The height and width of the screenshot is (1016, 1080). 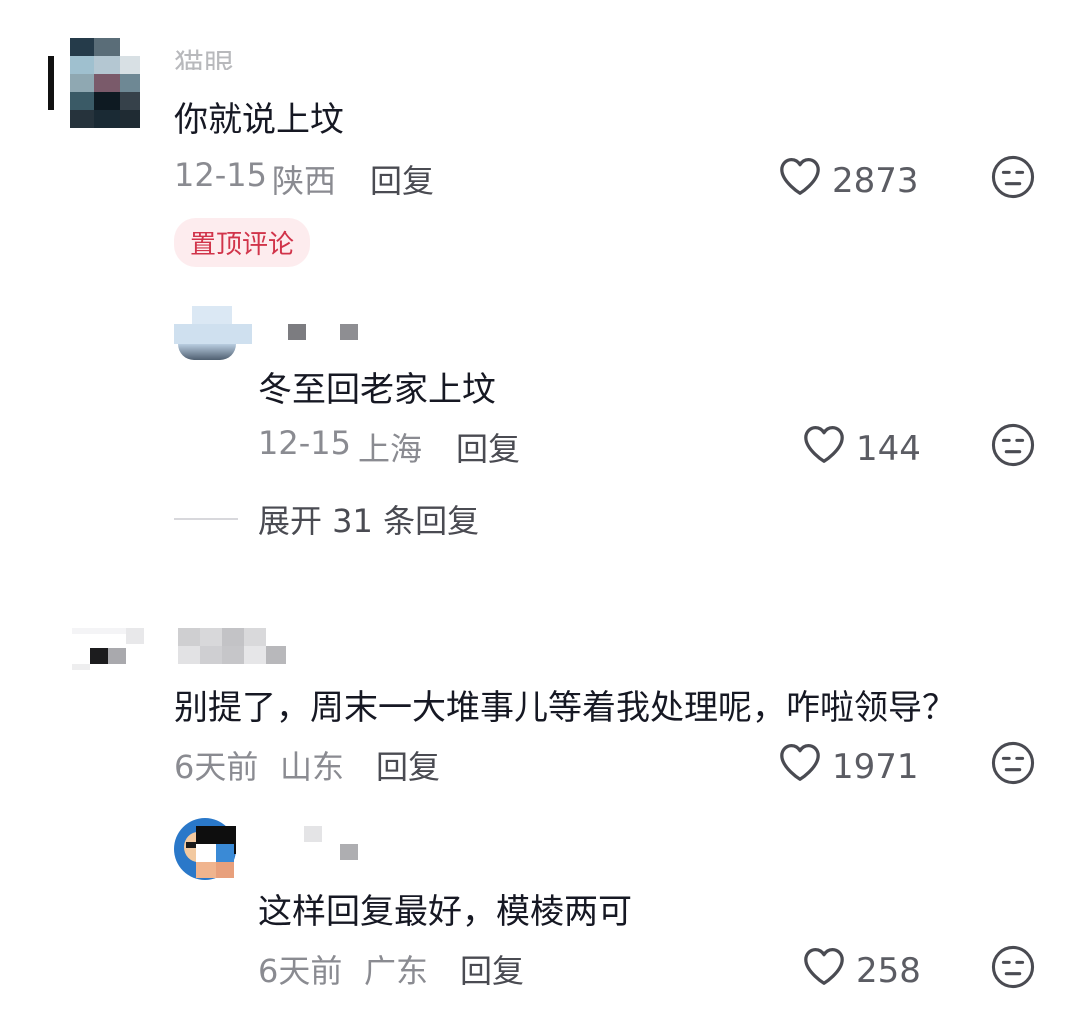 I want to click on reply-date: 12-15, so click(x=304, y=443).